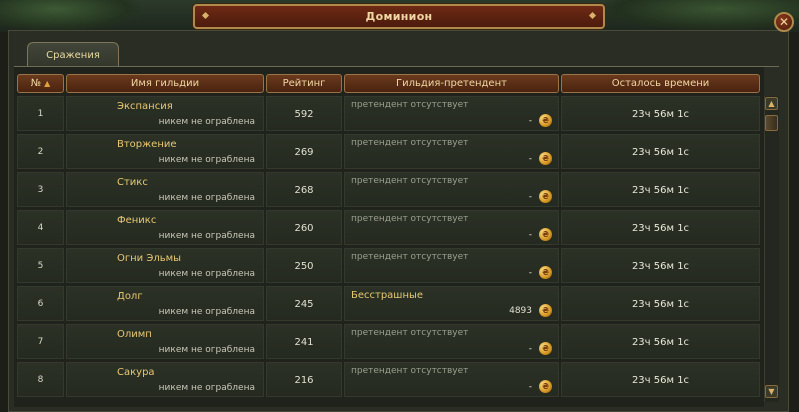  I want to click on column-header-number: № ▲, so click(40, 83).